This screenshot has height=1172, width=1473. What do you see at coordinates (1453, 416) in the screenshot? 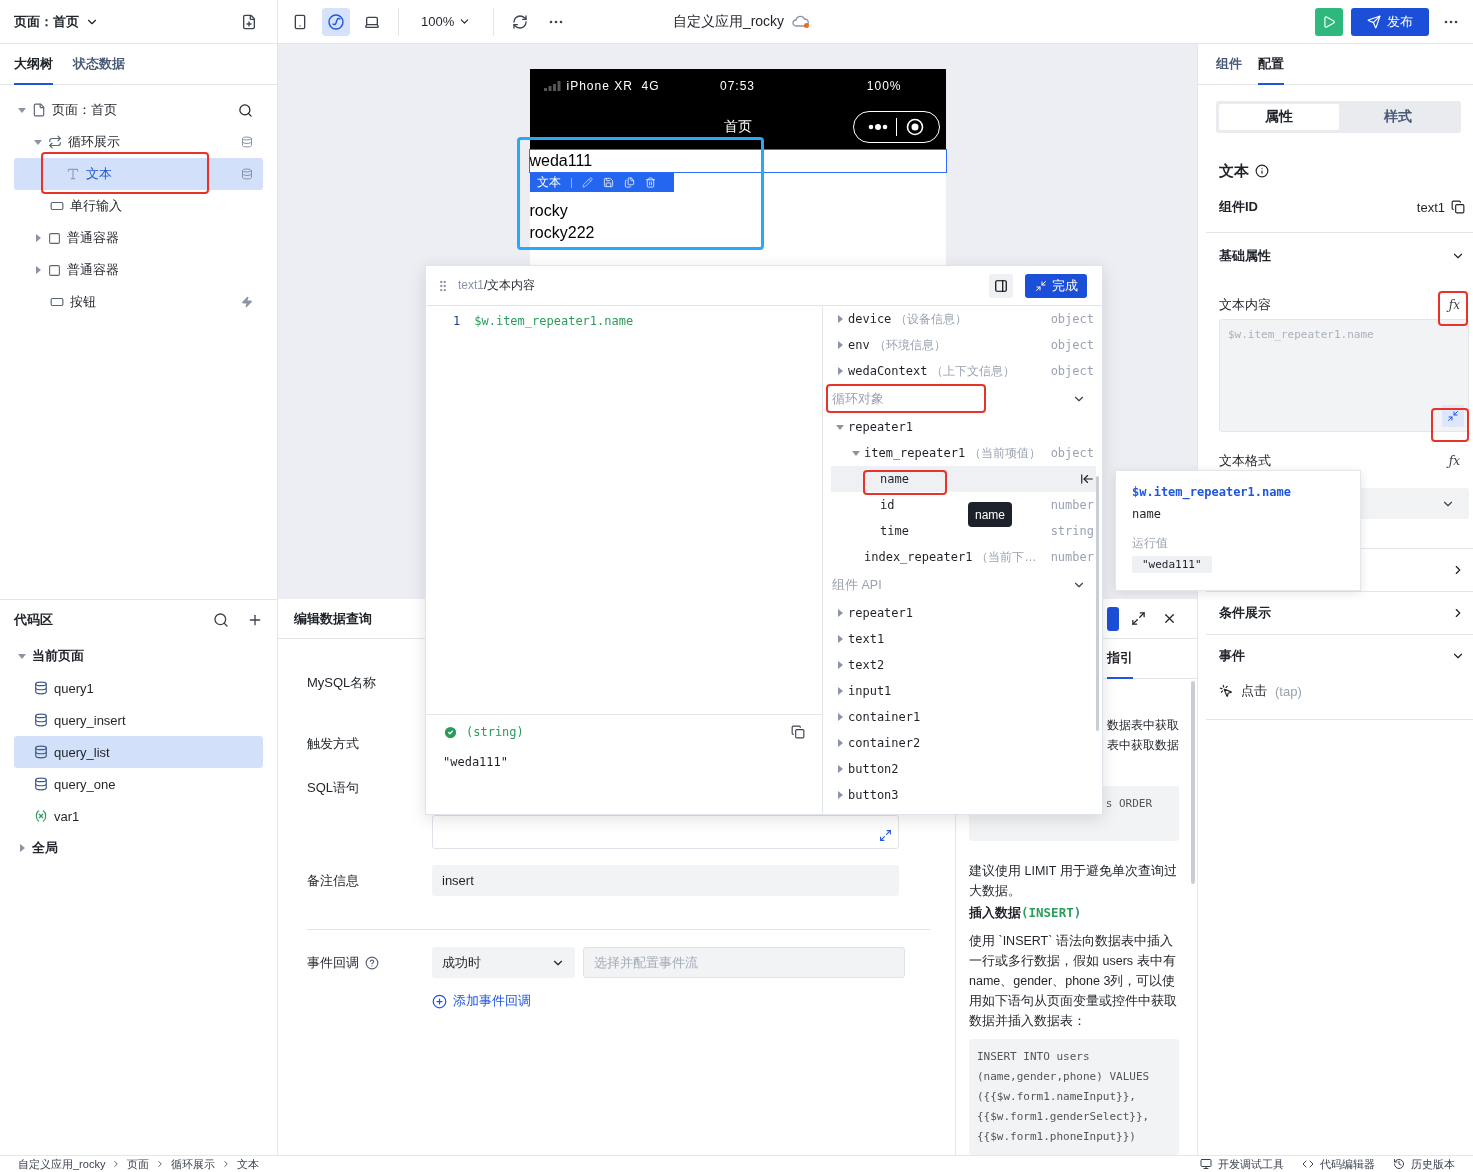
I see `expand-button` at bounding box center [1453, 416].